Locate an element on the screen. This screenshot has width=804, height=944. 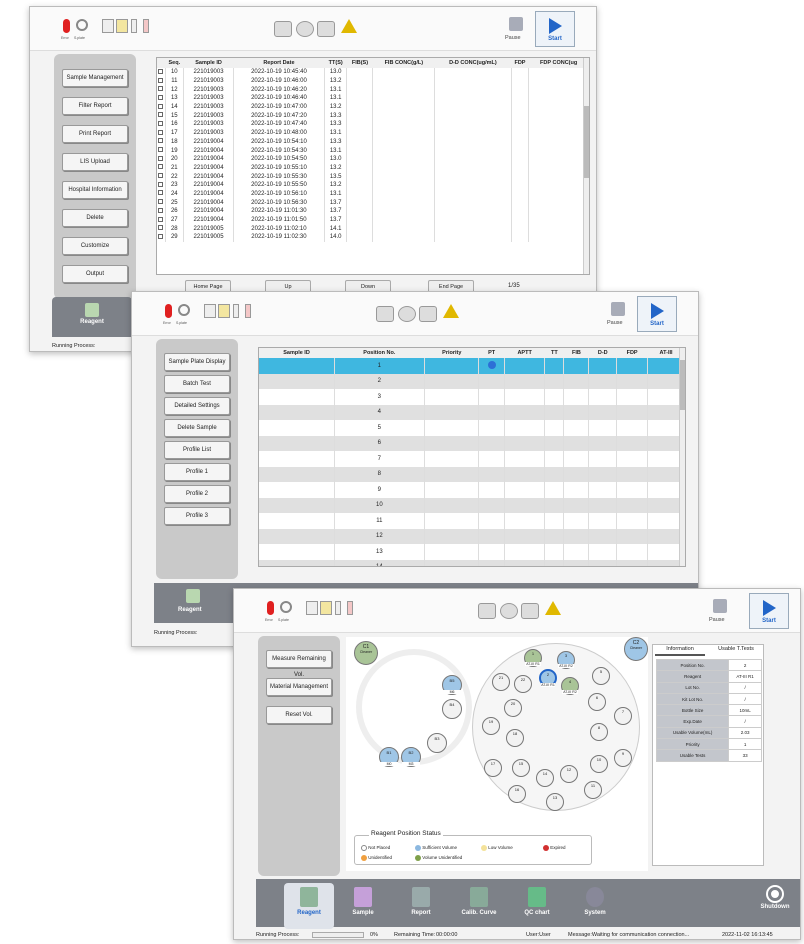
temp-icon is located at coordinates (248, 311).